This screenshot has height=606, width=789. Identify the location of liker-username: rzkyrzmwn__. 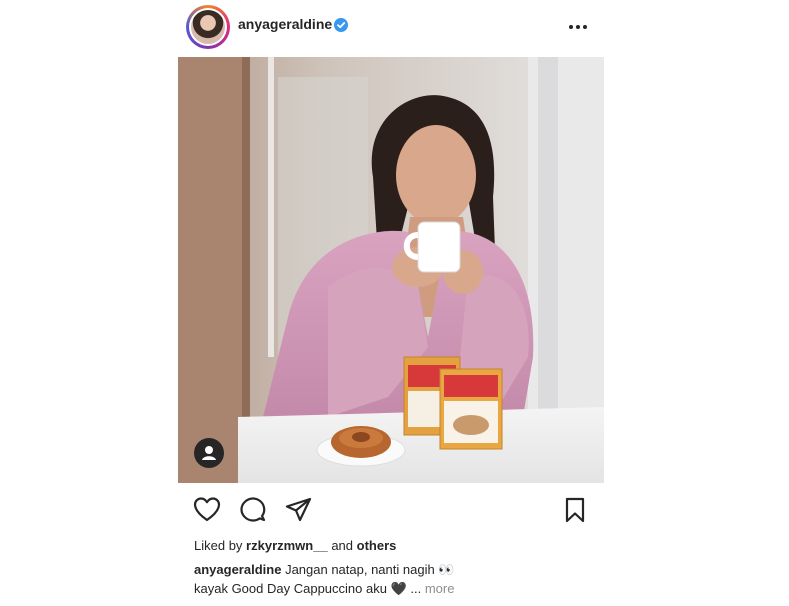
(287, 545).